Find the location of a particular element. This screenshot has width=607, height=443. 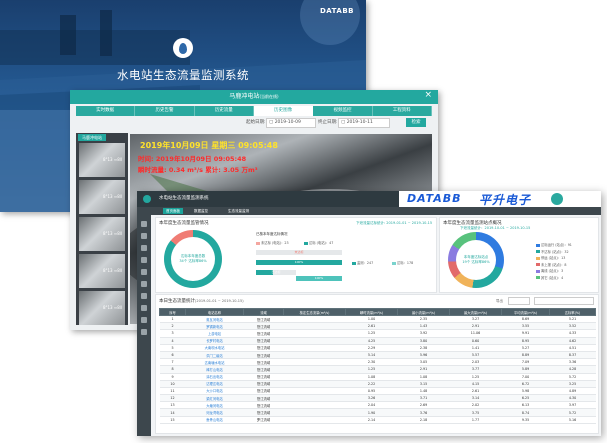

thumbnail-label: 8°13 ≈8ll is located at coordinates (112, 270).